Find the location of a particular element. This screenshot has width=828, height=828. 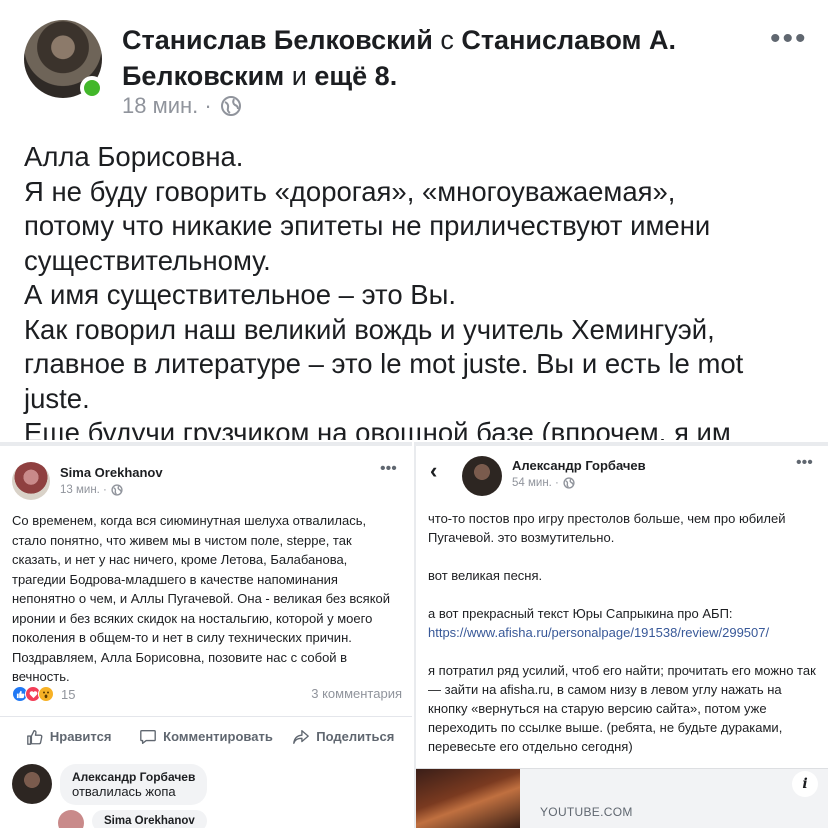

comment-bubble: Александр Горбачев отвалилась жопа is located at coordinates (134, 784).